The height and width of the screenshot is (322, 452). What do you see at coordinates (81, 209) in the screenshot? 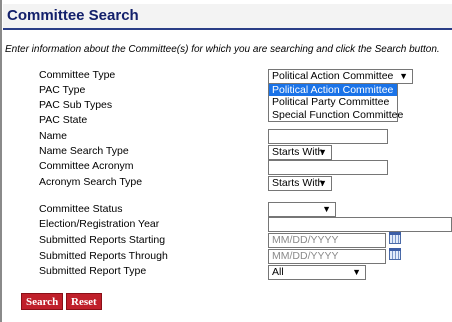
I see `committee-status-label: Committee Status` at bounding box center [81, 209].